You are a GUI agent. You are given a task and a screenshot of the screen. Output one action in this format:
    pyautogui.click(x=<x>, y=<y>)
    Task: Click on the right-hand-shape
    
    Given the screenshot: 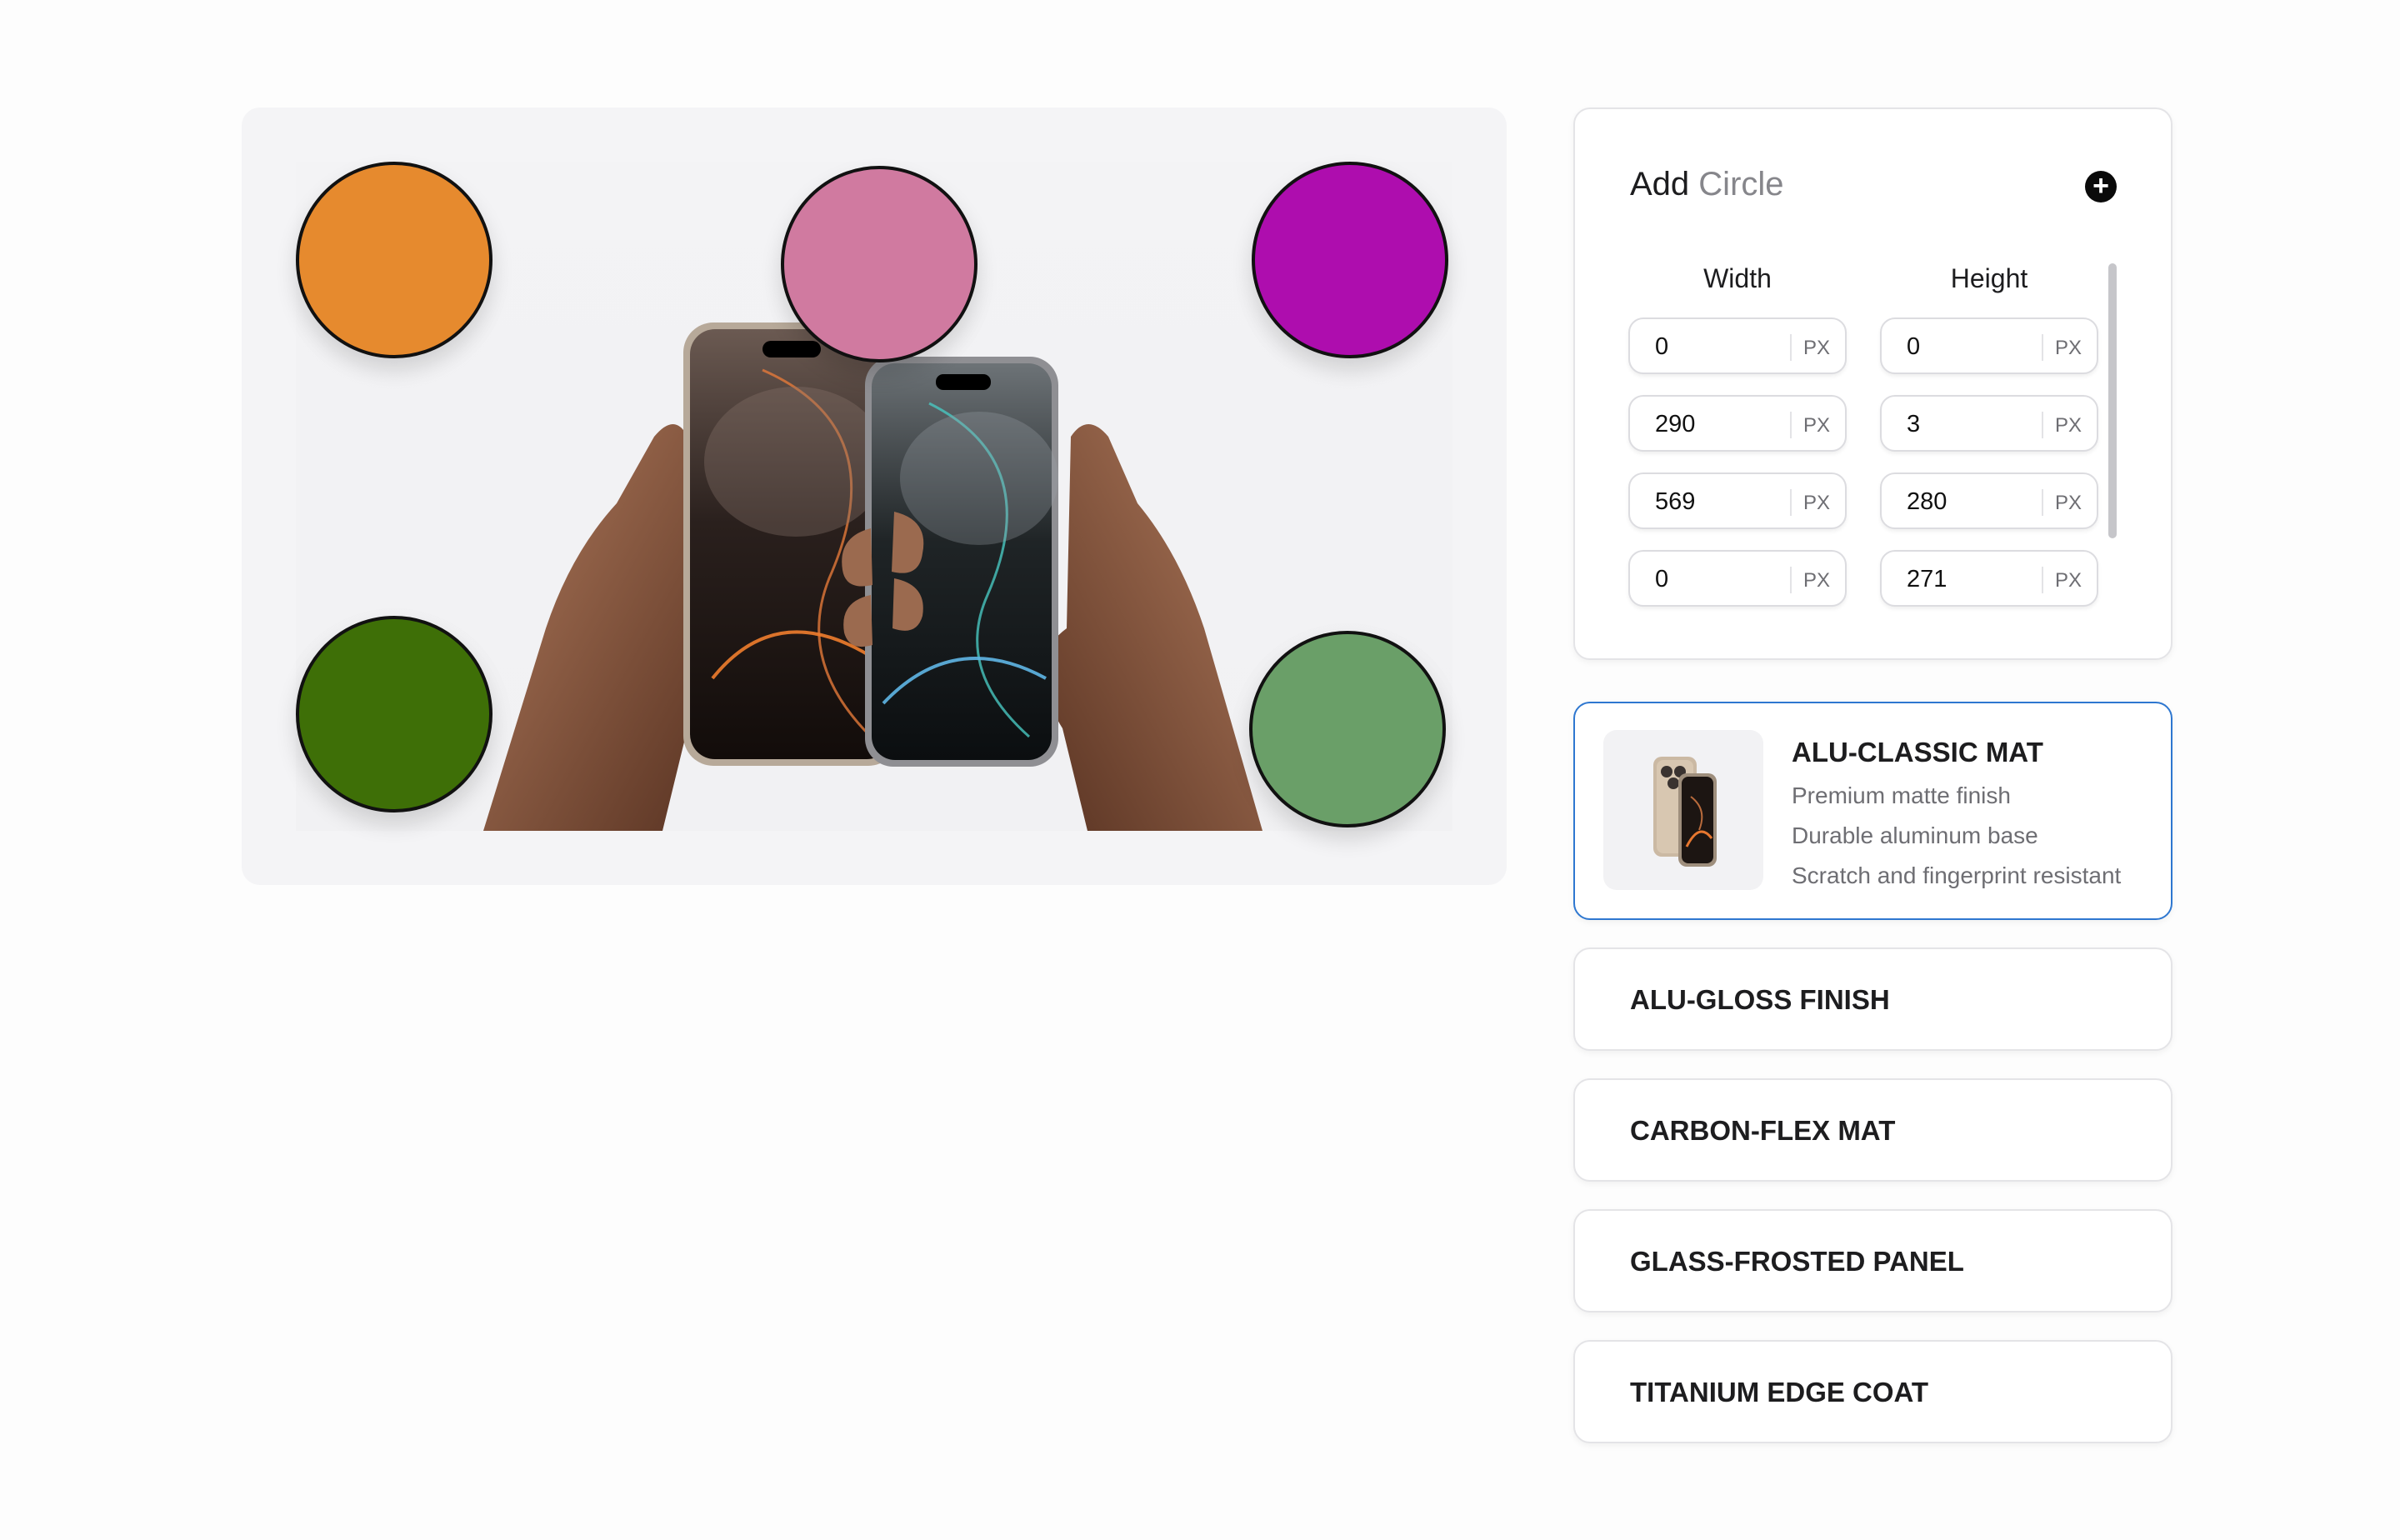 What is the action you would take?
    pyautogui.click(x=1152, y=627)
    